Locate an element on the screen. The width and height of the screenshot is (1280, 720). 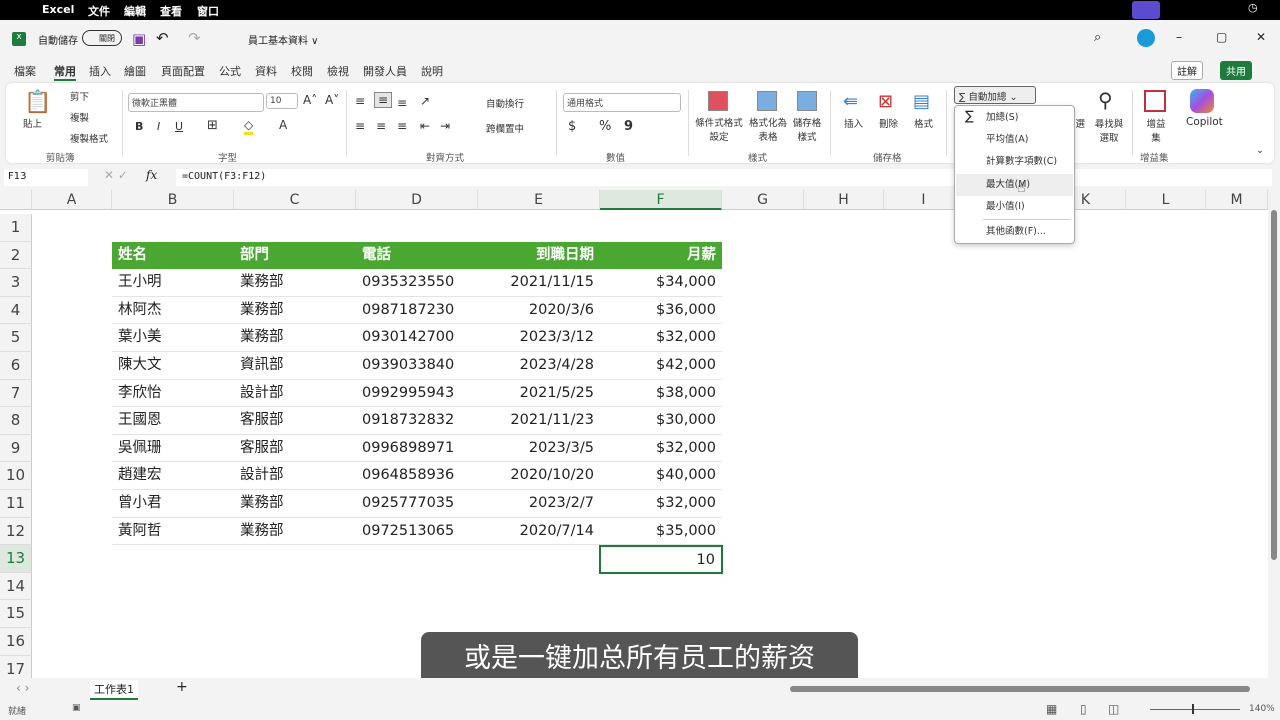
table-cell: 李欣怡 is located at coordinates (173, 394).